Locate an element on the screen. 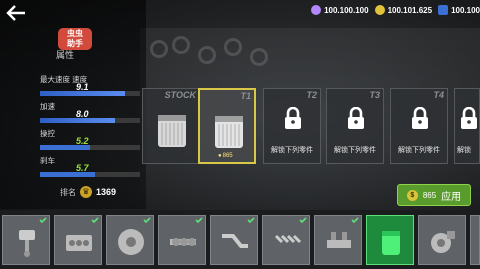 This screenshot has width=480, height=269. rank-label: 排名 is located at coordinates (68, 192).